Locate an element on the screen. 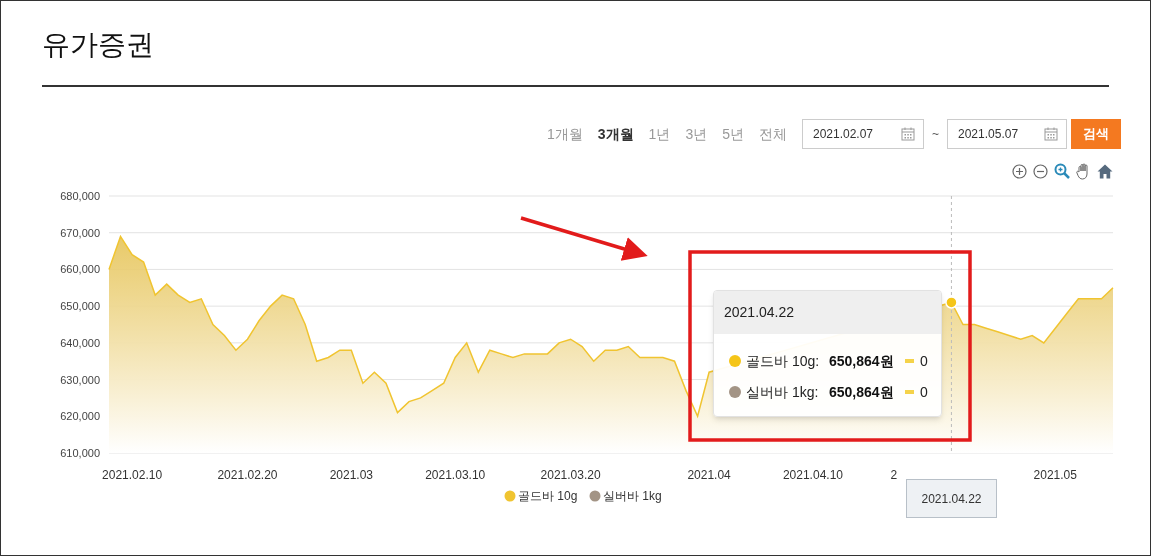 The width and height of the screenshot is (1151, 556). zoom-out-icon is located at coordinates (1040, 171).